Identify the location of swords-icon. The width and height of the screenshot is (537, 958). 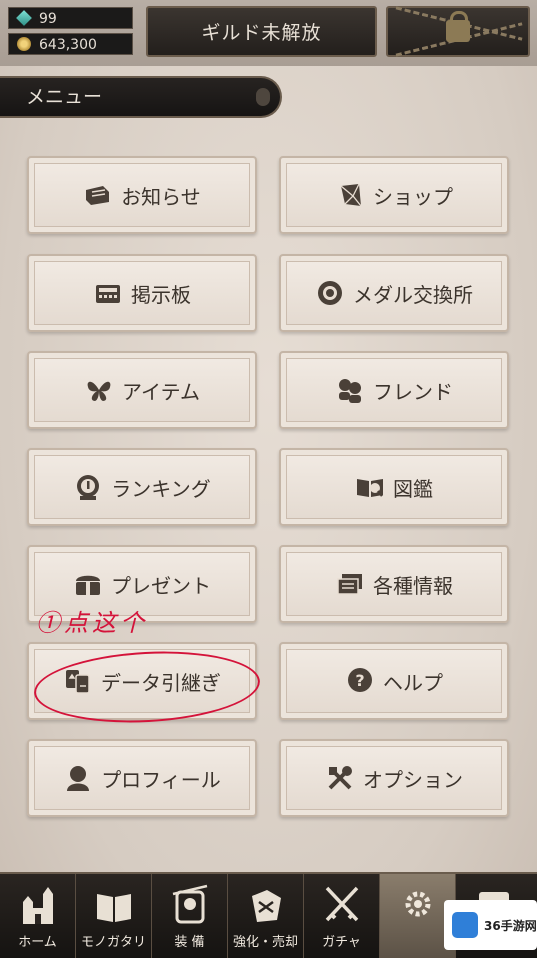
(342, 904).